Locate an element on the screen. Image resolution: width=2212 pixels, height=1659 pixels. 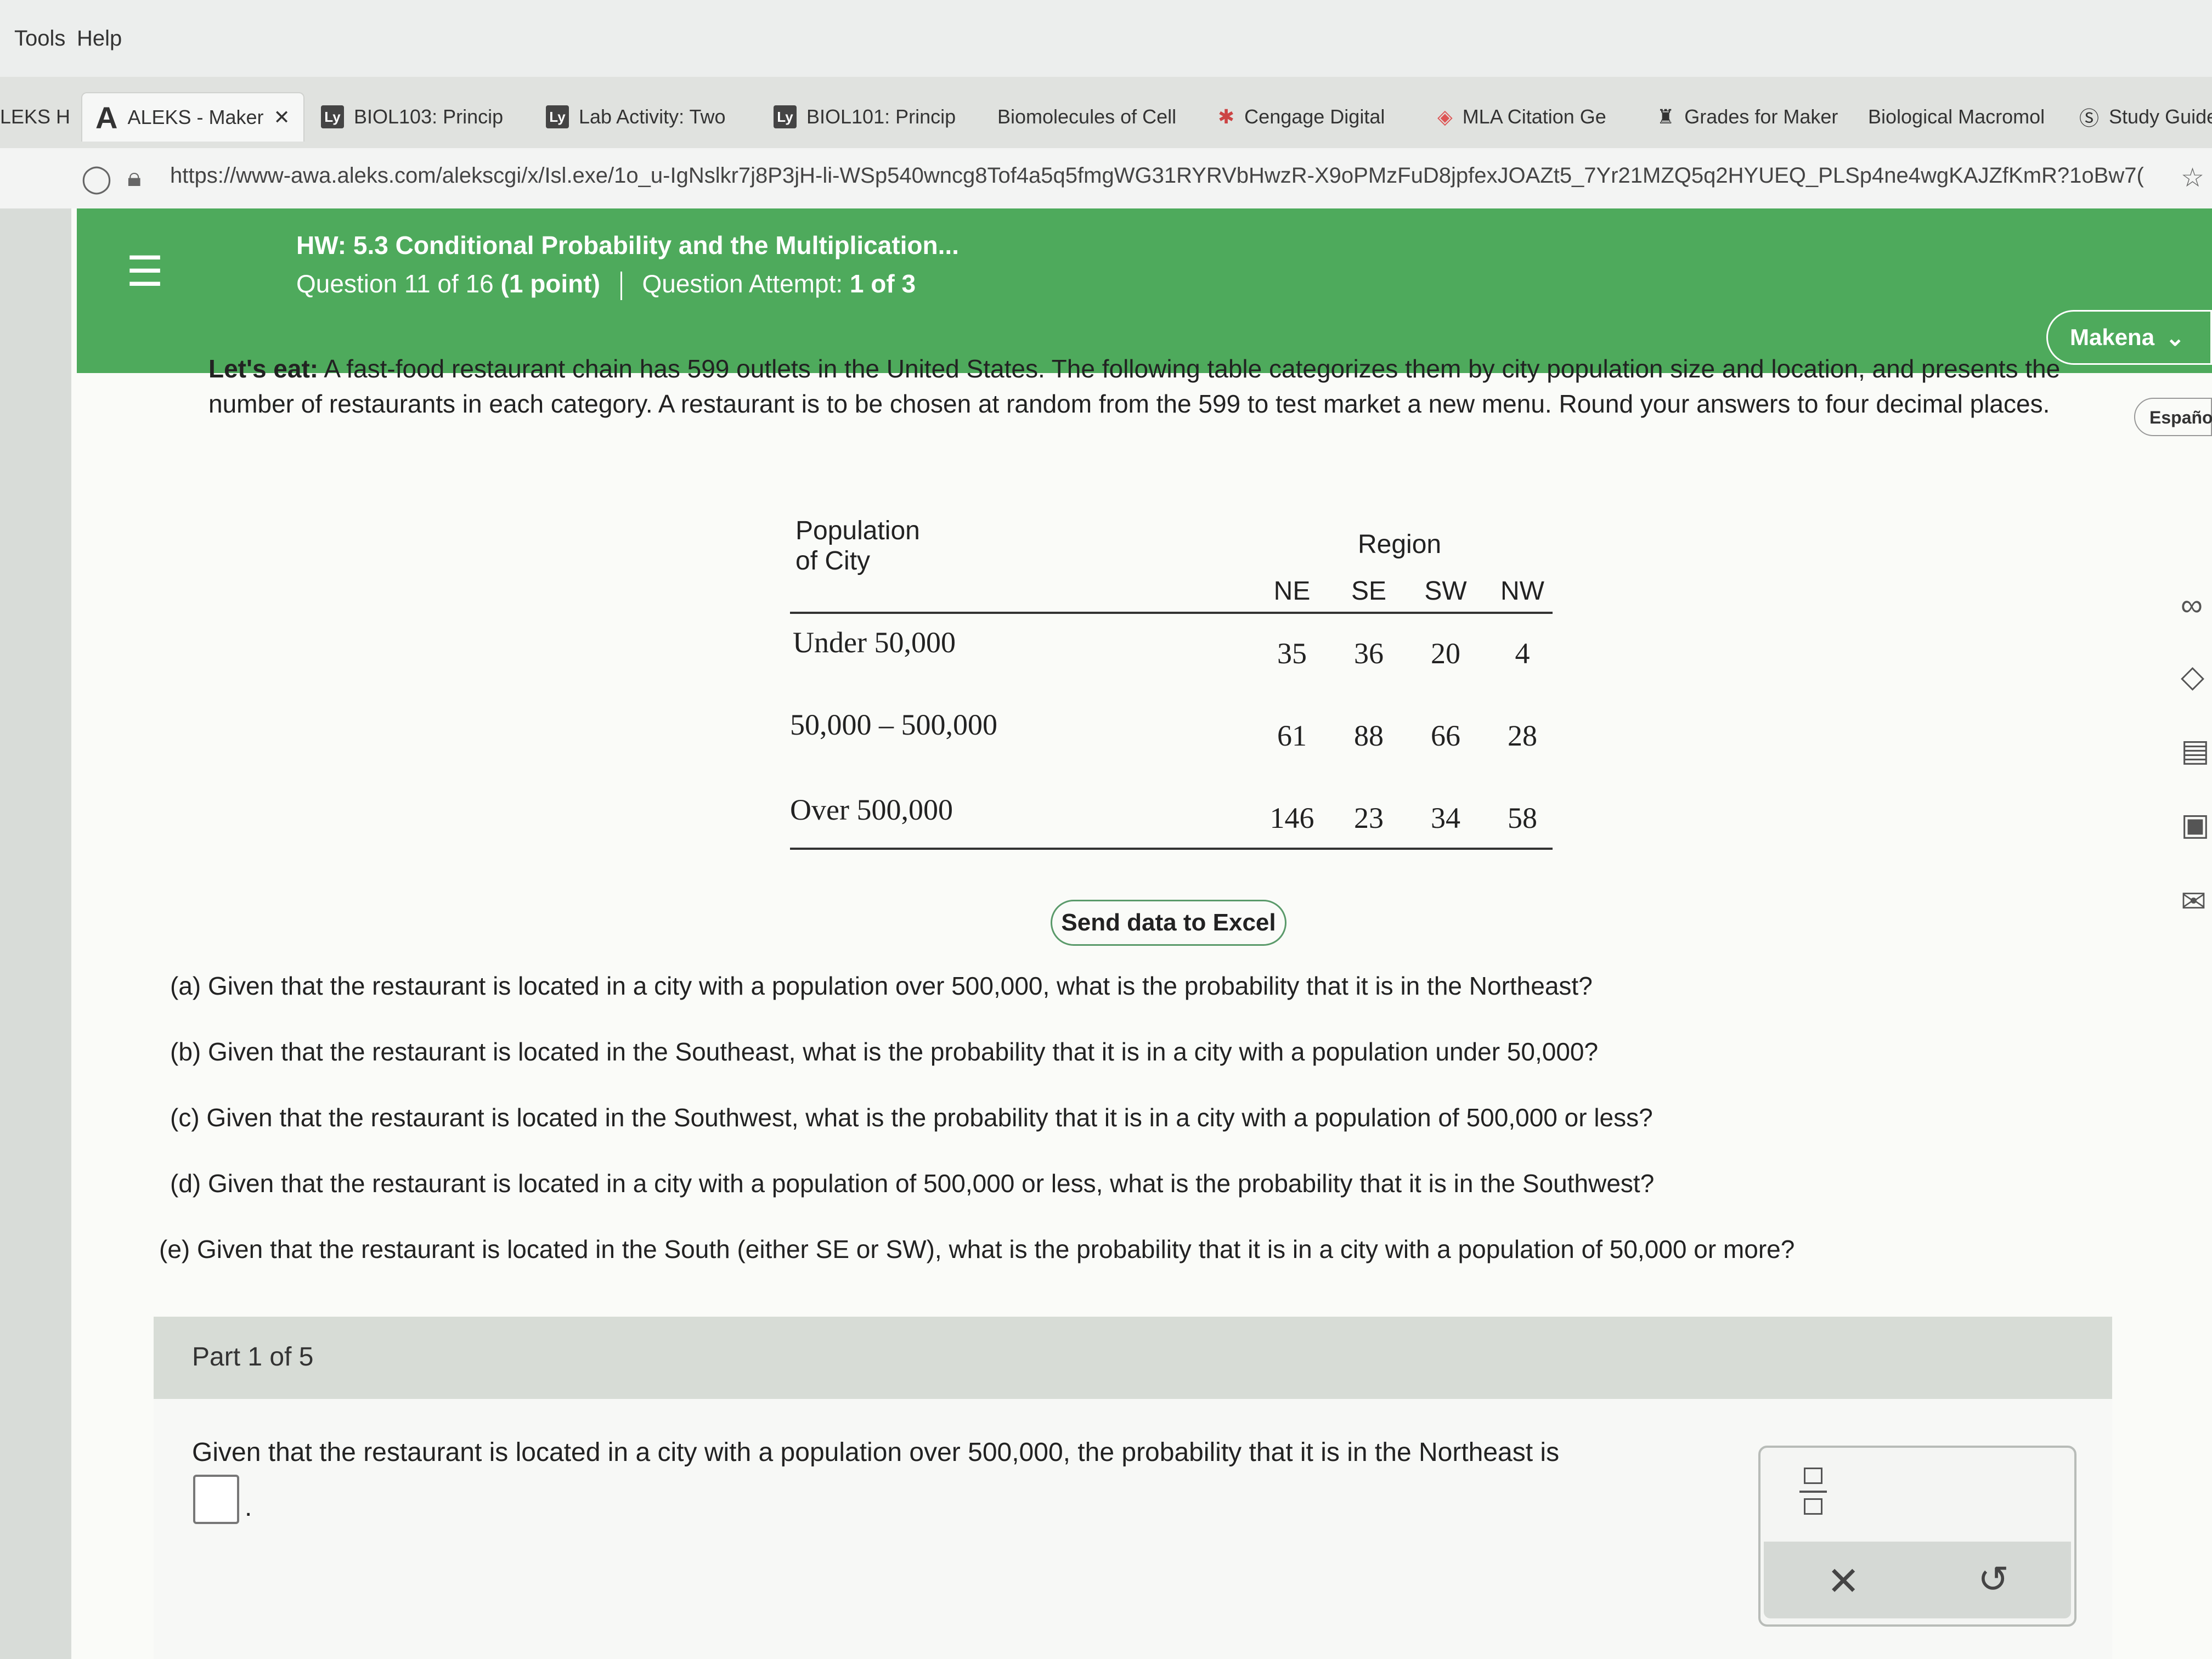
row-header-line2: of City is located at coordinates (833, 560).